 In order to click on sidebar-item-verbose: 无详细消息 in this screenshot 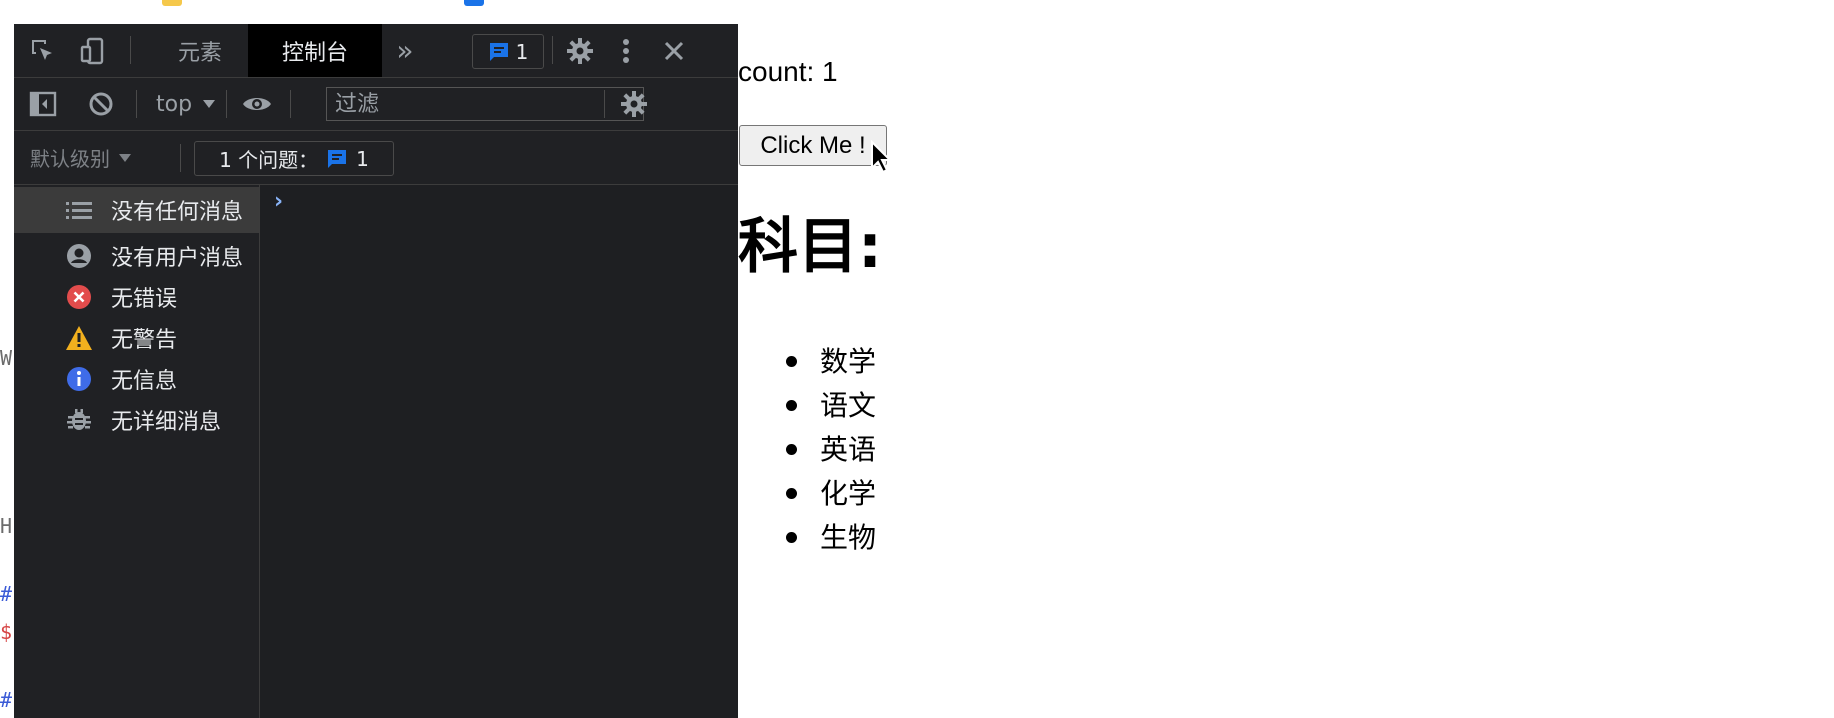, I will do `click(136, 420)`.